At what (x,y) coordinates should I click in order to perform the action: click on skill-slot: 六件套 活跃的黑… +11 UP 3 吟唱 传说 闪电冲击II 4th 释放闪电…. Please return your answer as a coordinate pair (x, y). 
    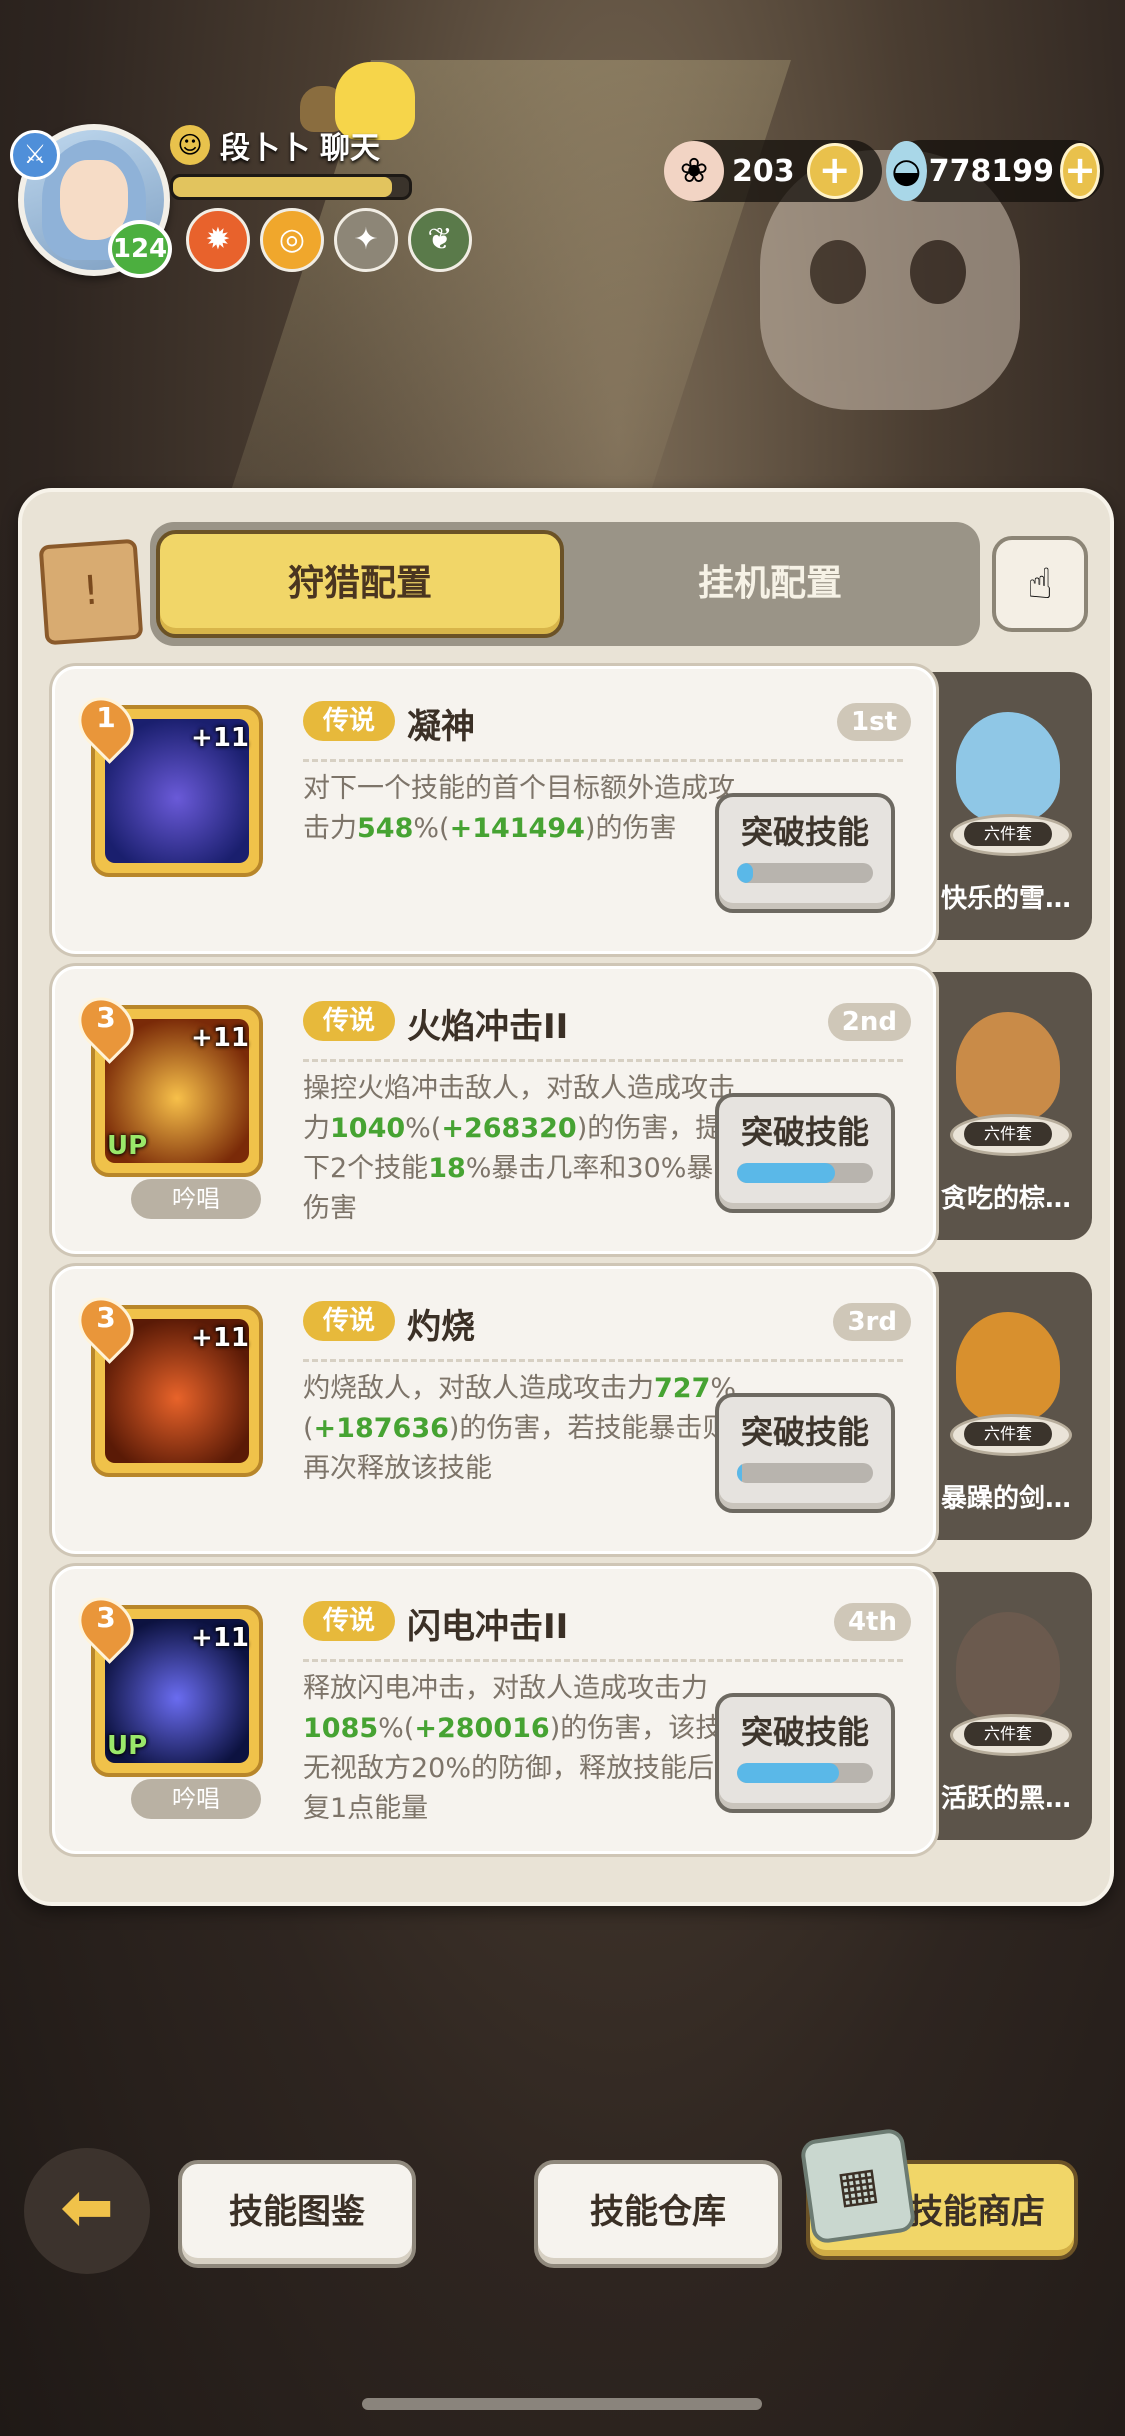
    Looking at the image, I should click on (572, 1710).